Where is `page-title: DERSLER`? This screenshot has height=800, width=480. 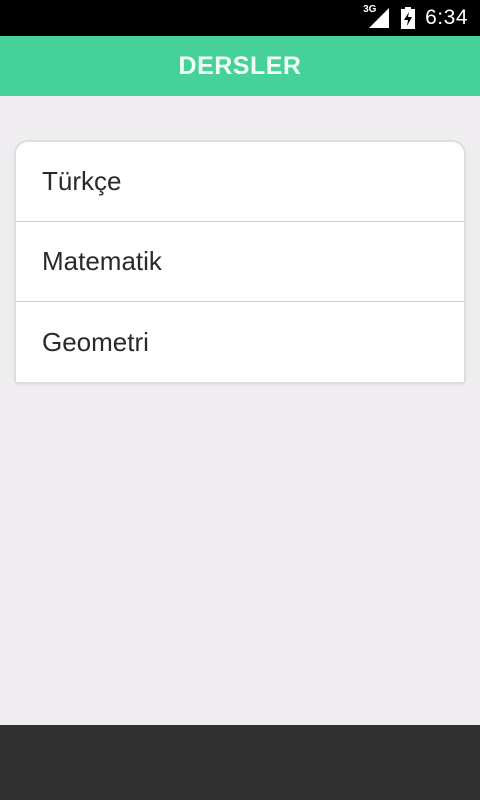 page-title: DERSLER is located at coordinates (240, 65).